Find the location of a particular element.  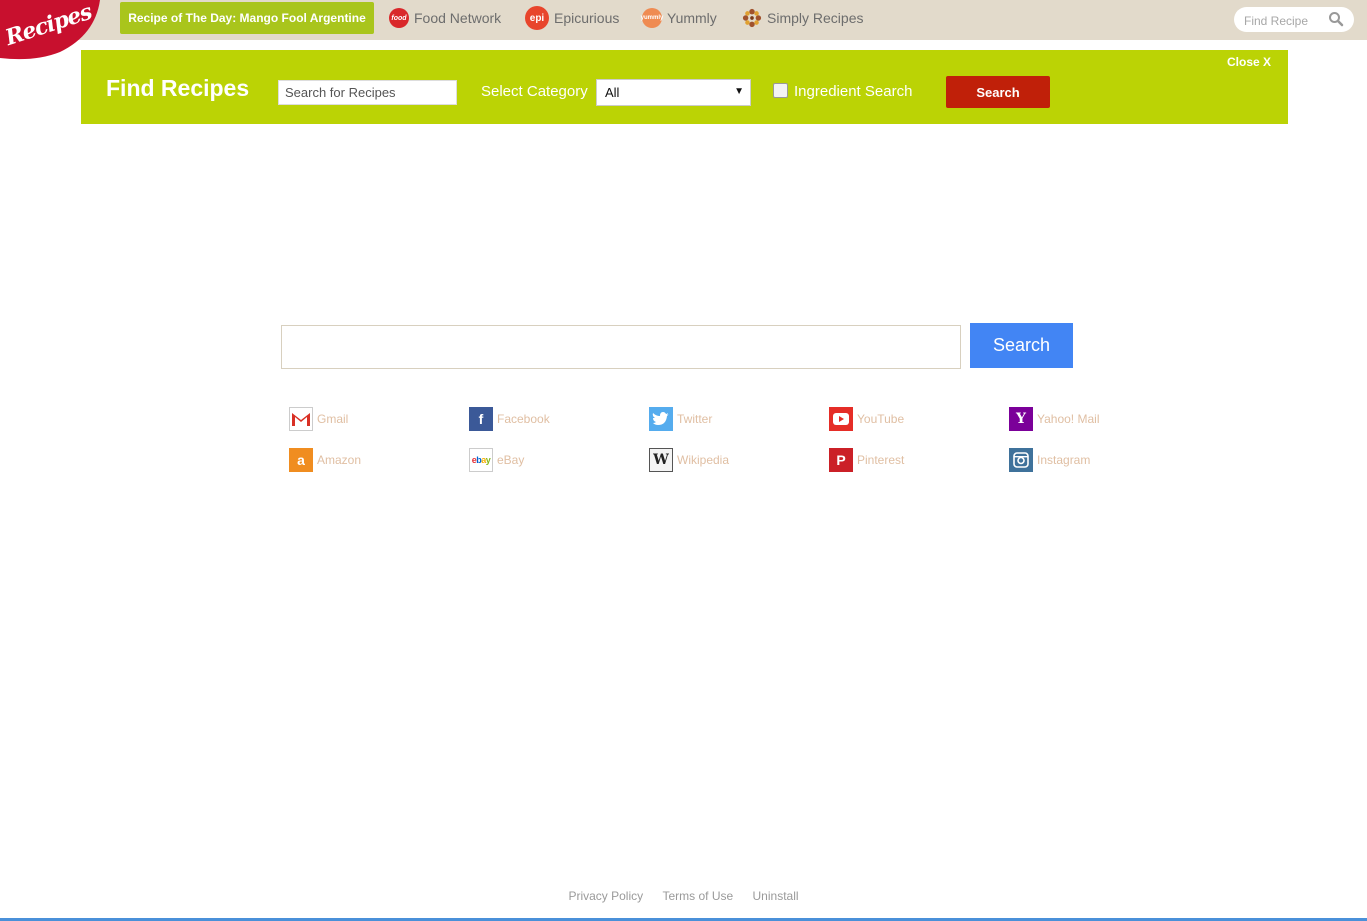

quick-link-label: Instagram is located at coordinates (1064, 460).